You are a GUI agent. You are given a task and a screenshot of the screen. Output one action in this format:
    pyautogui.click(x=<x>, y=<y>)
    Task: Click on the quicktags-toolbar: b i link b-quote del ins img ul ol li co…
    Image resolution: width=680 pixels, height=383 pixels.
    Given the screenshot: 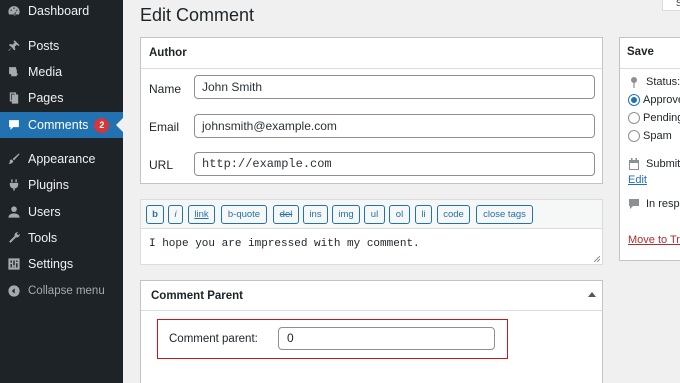 What is the action you would take?
    pyautogui.click(x=371, y=214)
    